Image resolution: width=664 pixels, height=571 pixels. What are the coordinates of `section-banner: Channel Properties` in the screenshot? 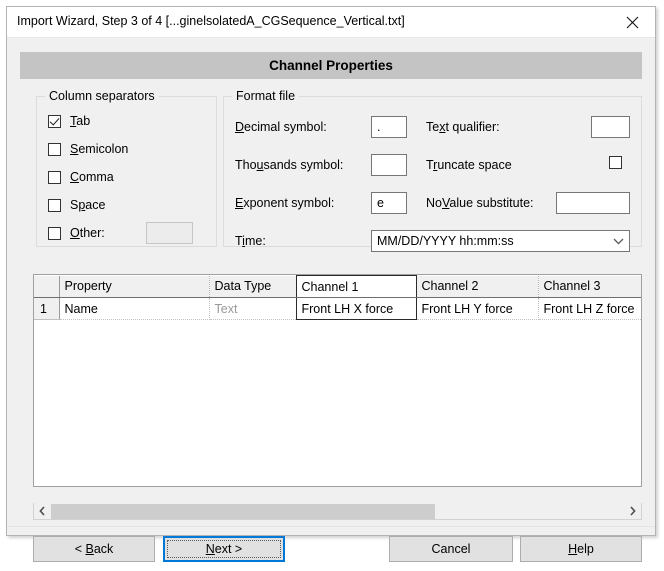 It's located at (331, 65).